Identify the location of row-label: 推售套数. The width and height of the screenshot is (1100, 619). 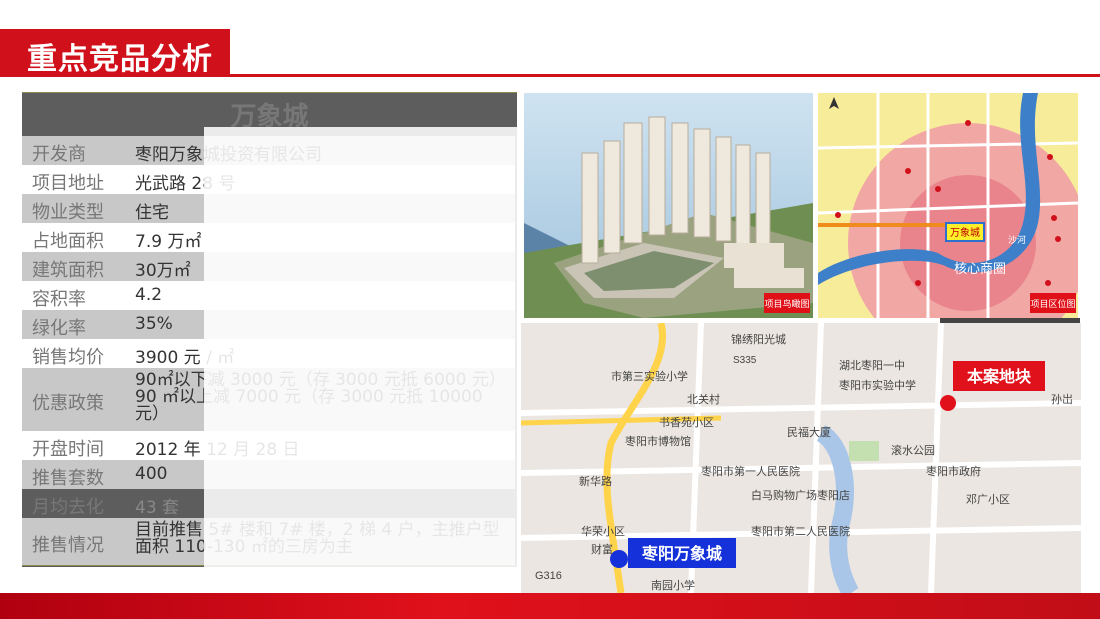
(68, 478).